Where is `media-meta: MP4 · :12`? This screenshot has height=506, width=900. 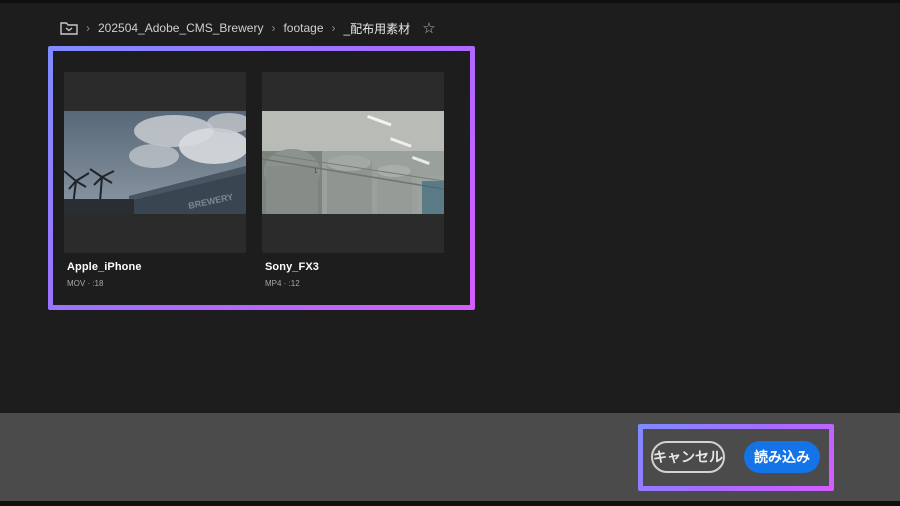 media-meta: MP4 · :12 is located at coordinates (282, 283).